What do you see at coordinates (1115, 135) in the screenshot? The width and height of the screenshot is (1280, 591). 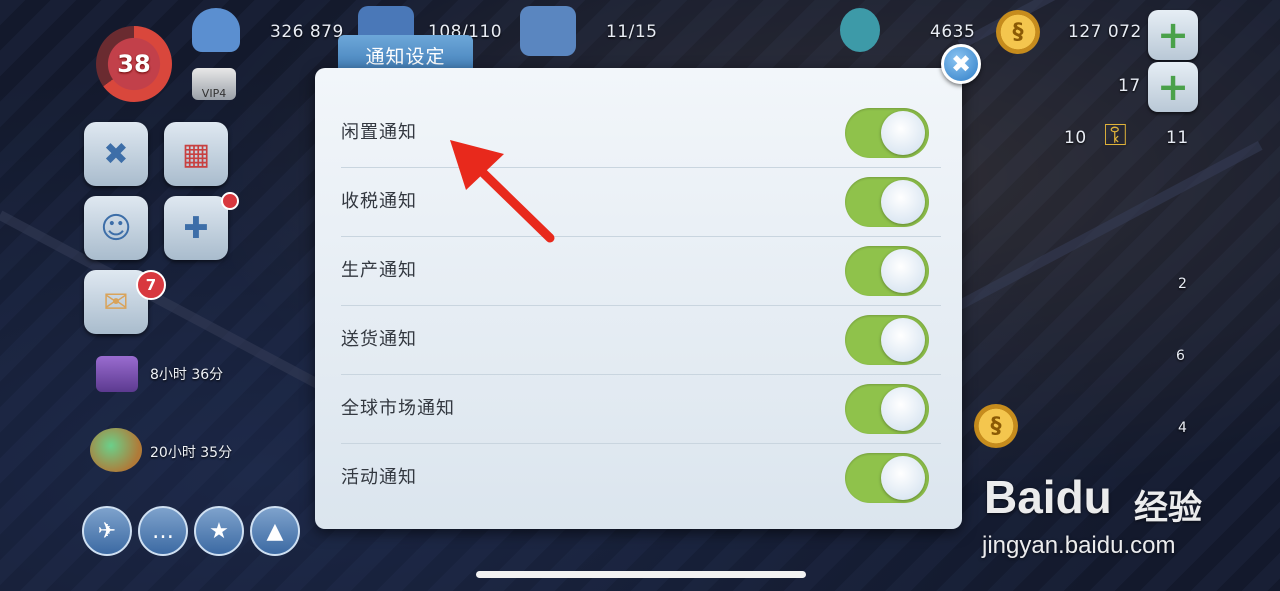 I see `golden-key-icon: ⚿` at bounding box center [1115, 135].